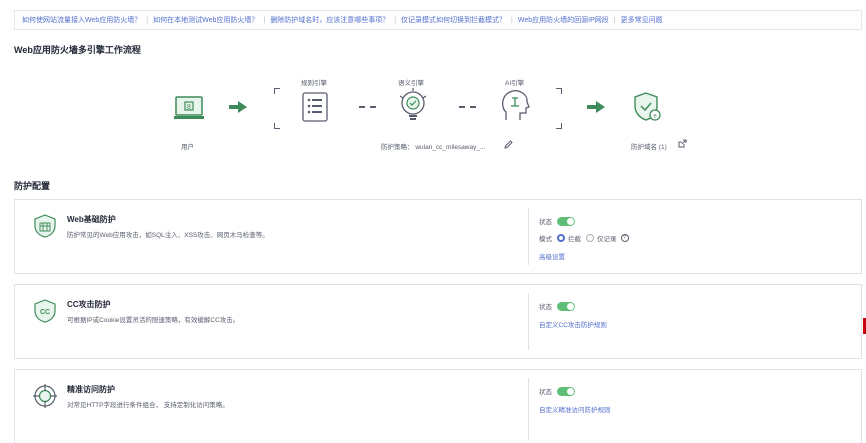 This screenshot has height=443, width=866. I want to click on domain-count-label: 防护域名 (1), so click(649, 147).